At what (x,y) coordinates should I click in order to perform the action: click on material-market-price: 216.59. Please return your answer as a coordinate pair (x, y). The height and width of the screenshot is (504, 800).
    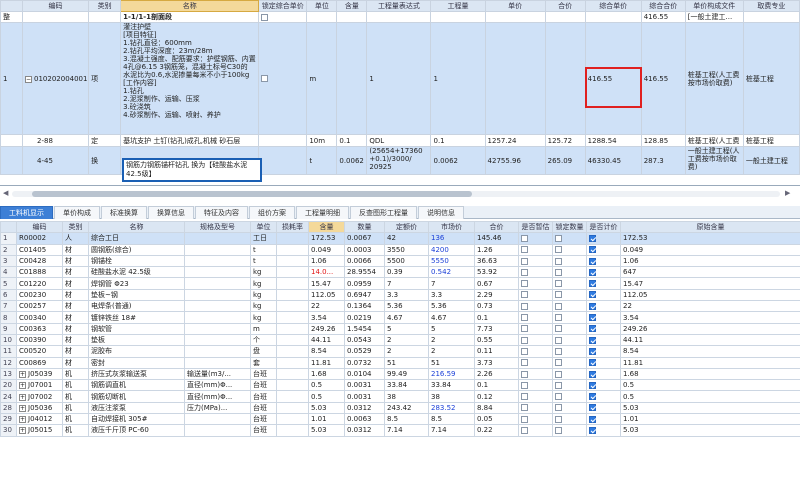
    Looking at the image, I should click on (451, 374).